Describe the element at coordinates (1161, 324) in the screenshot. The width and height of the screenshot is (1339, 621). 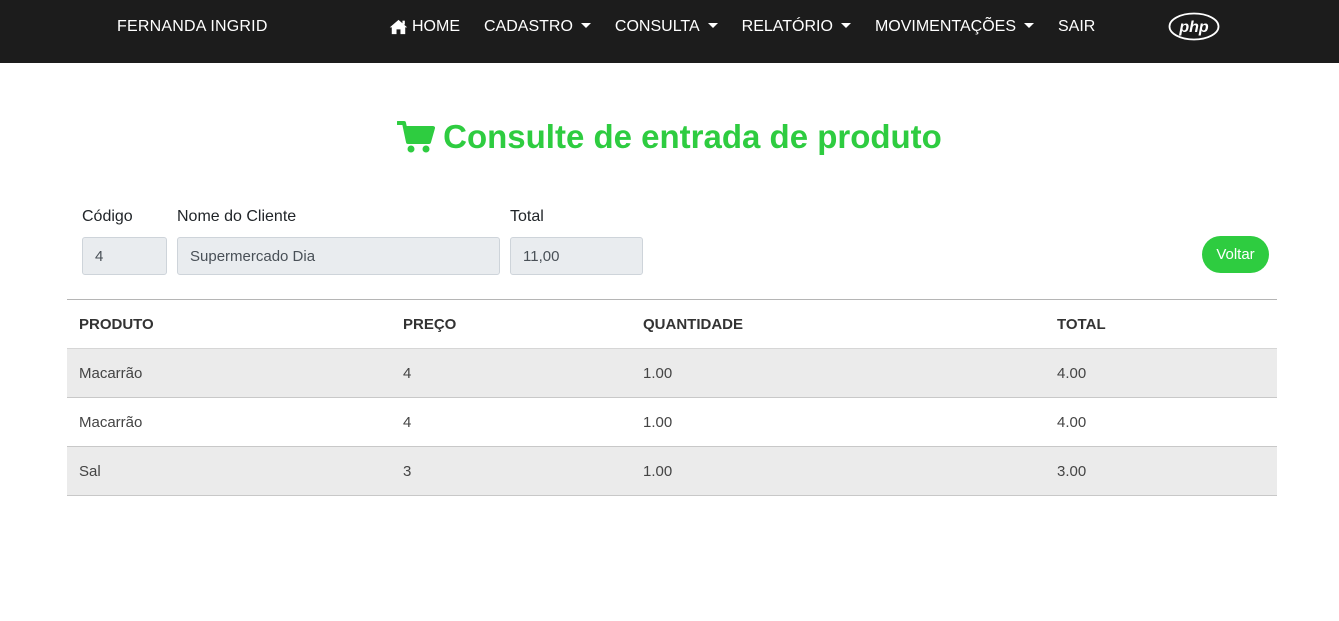
I see `column-header-total: TOTAL` at that location.